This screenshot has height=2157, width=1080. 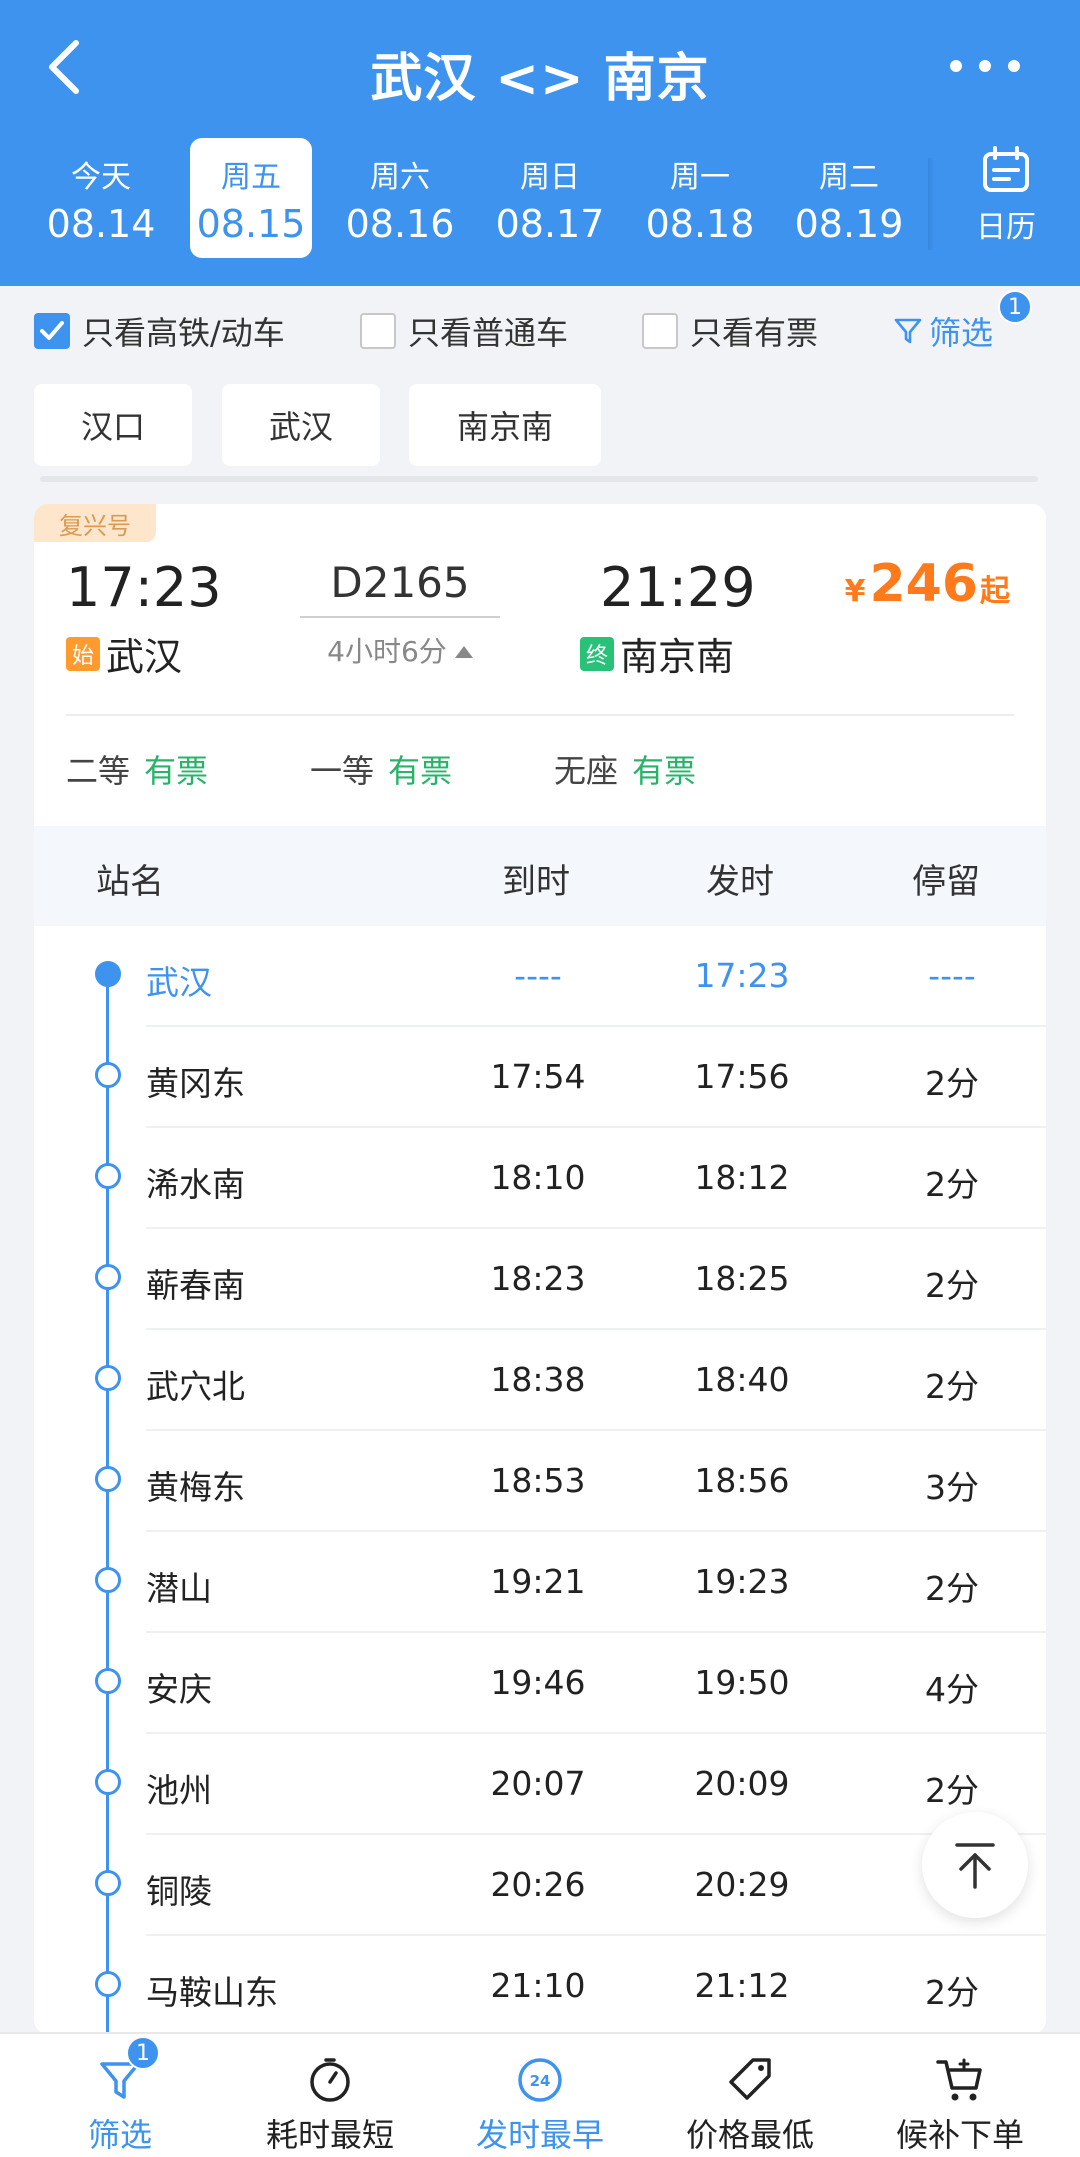 What do you see at coordinates (540, 876) in the screenshot?
I see `stops-table-header: 站名 到时 发时 停留` at bounding box center [540, 876].